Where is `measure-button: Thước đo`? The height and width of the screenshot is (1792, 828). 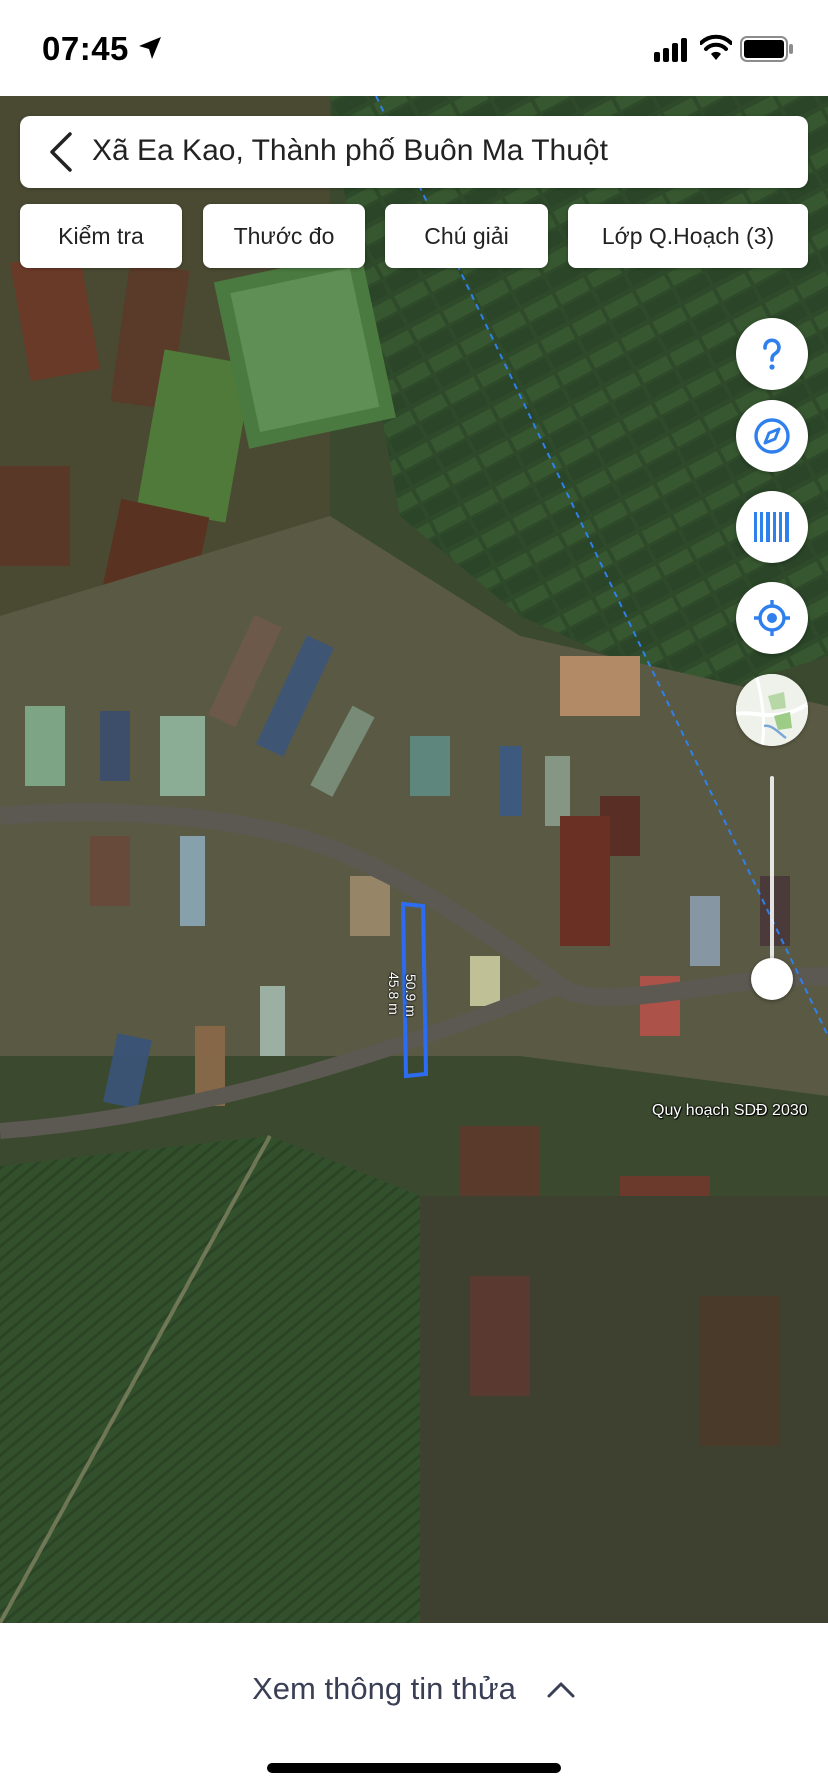 measure-button: Thước đo is located at coordinates (284, 236).